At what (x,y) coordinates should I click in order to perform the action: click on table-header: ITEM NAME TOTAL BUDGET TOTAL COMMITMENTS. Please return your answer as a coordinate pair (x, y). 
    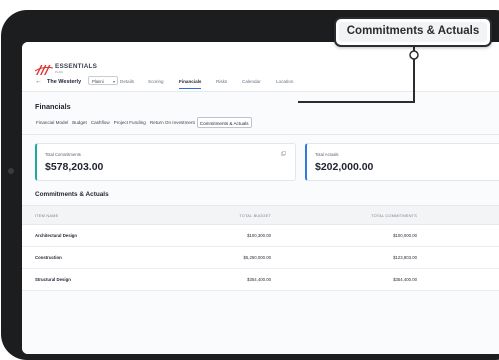
    Looking at the image, I should click on (260, 215).